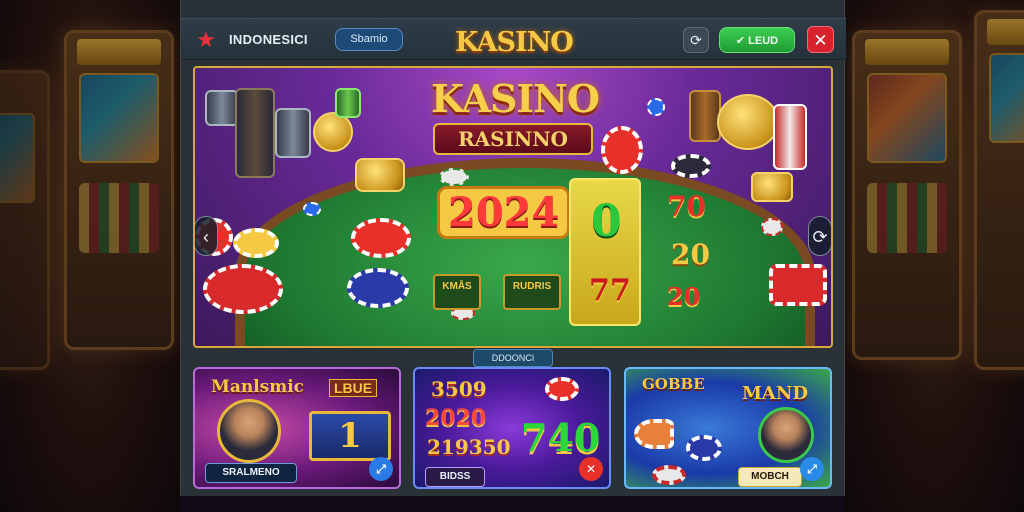 This screenshot has height=512, width=1024. Describe the element at coordinates (251, 473) in the screenshot. I see `card-name-plate: SRALMENO` at that location.